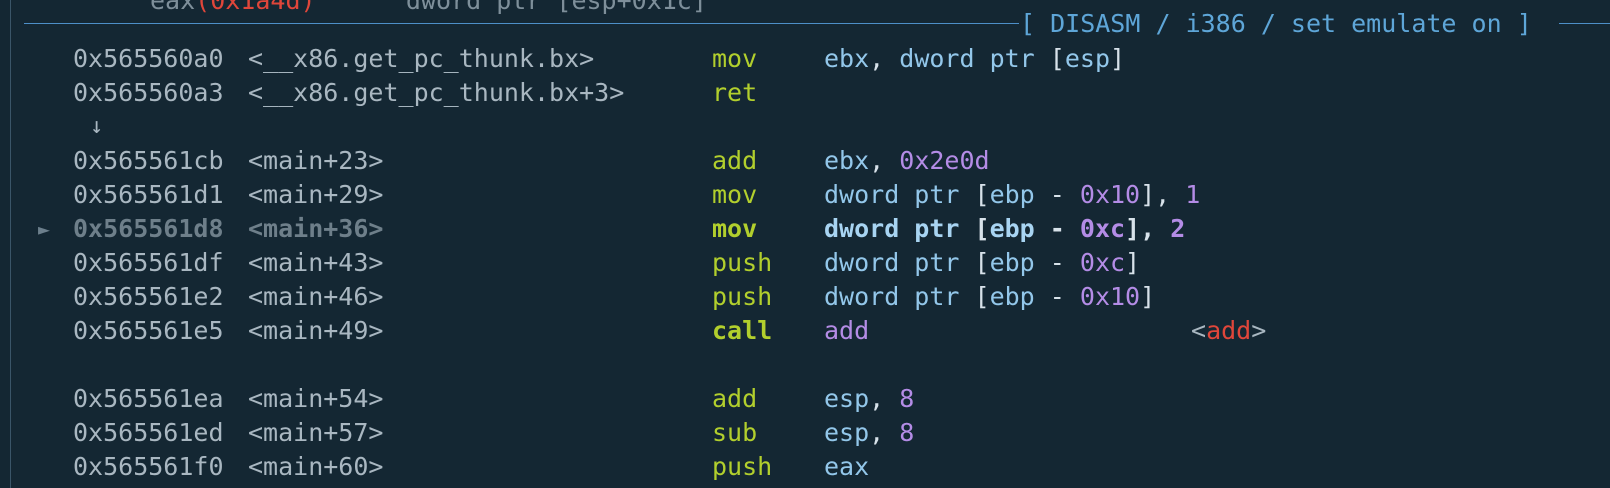 This screenshot has width=1610, height=488. What do you see at coordinates (148, 58) in the screenshot?
I see `instruction-address: 0x565560a0` at bounding box center [148, 58].